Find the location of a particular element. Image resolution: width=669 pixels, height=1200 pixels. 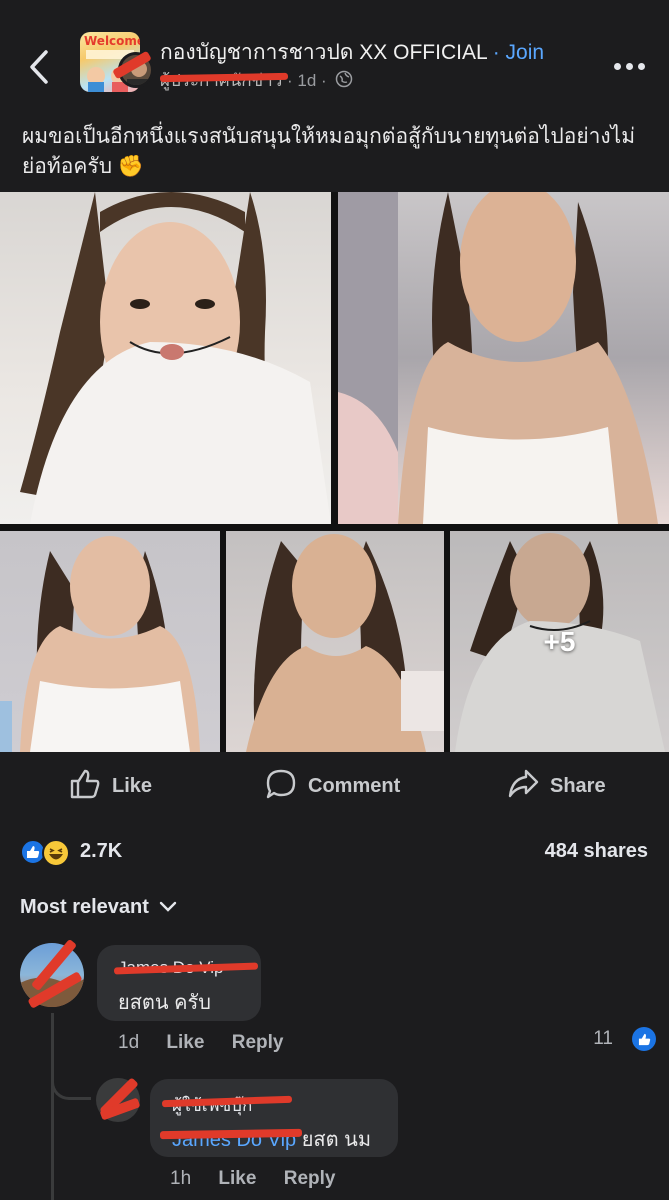

comment-label: Comment is located at coordinates (354, 785).